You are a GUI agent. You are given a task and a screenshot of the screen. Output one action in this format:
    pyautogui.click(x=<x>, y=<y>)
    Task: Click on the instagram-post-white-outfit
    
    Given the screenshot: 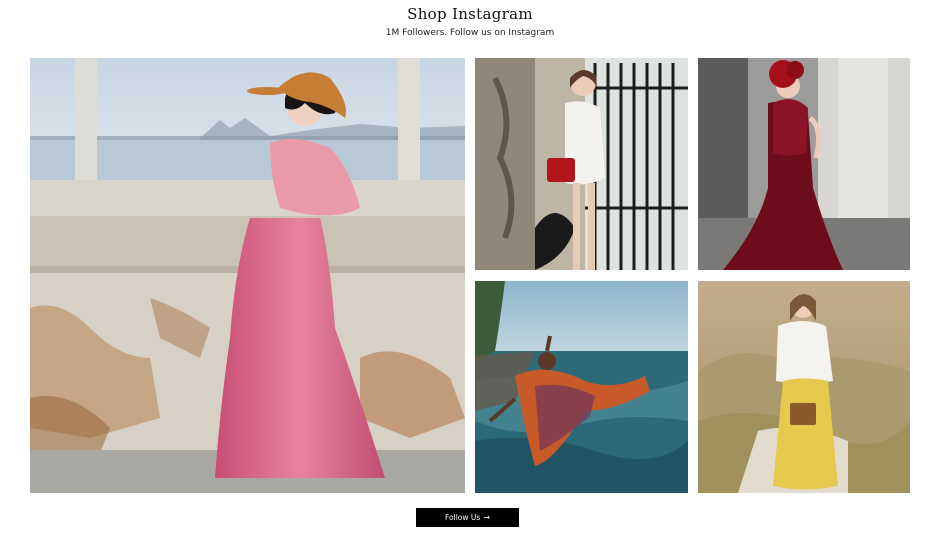 What is the action you would take?
    pyautogui.click(x=581, y=164)
    